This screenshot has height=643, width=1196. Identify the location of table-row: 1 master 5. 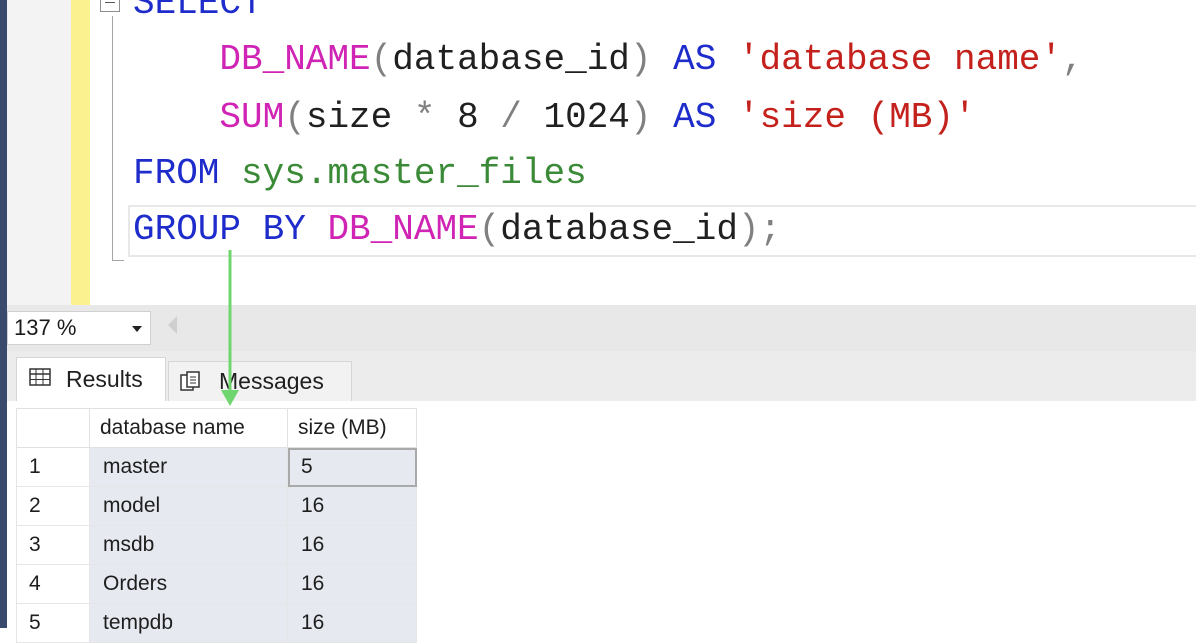
(216, 467).